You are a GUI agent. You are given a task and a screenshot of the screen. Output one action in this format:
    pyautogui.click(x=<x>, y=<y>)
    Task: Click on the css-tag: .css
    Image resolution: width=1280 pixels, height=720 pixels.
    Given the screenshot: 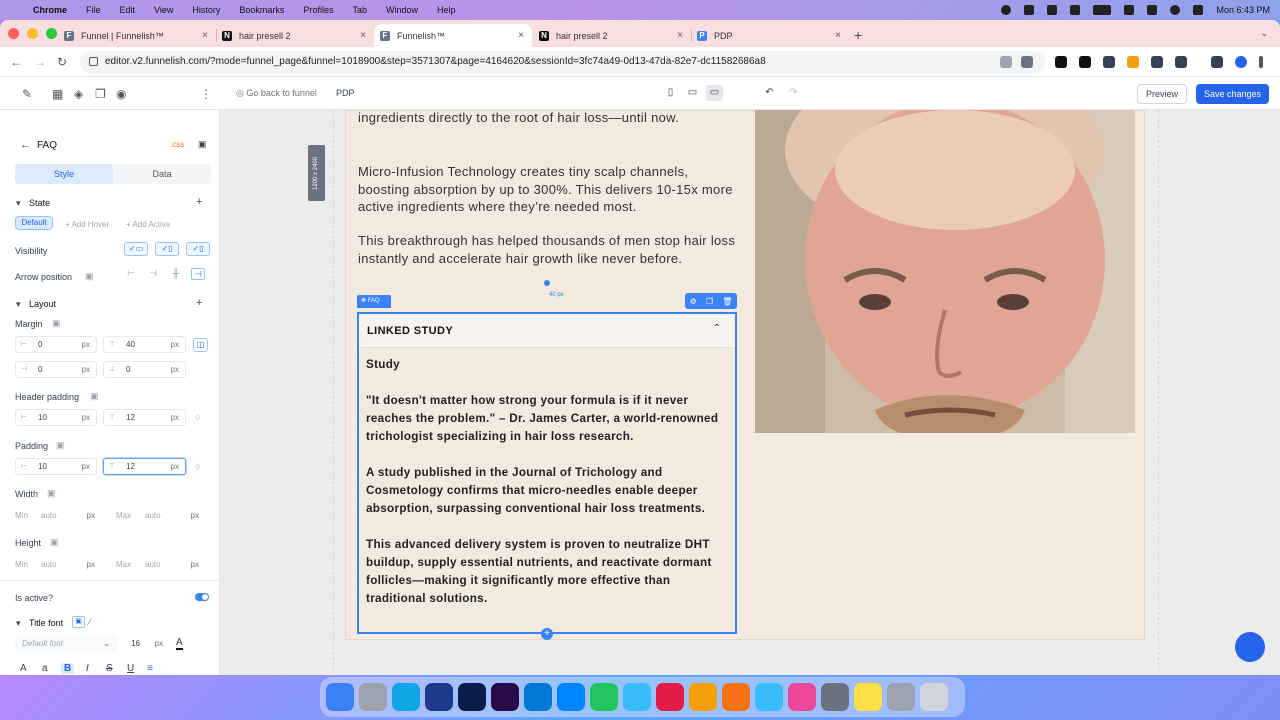 What is the action you would take?
    pyautogui.click(x=177, y=144)
    